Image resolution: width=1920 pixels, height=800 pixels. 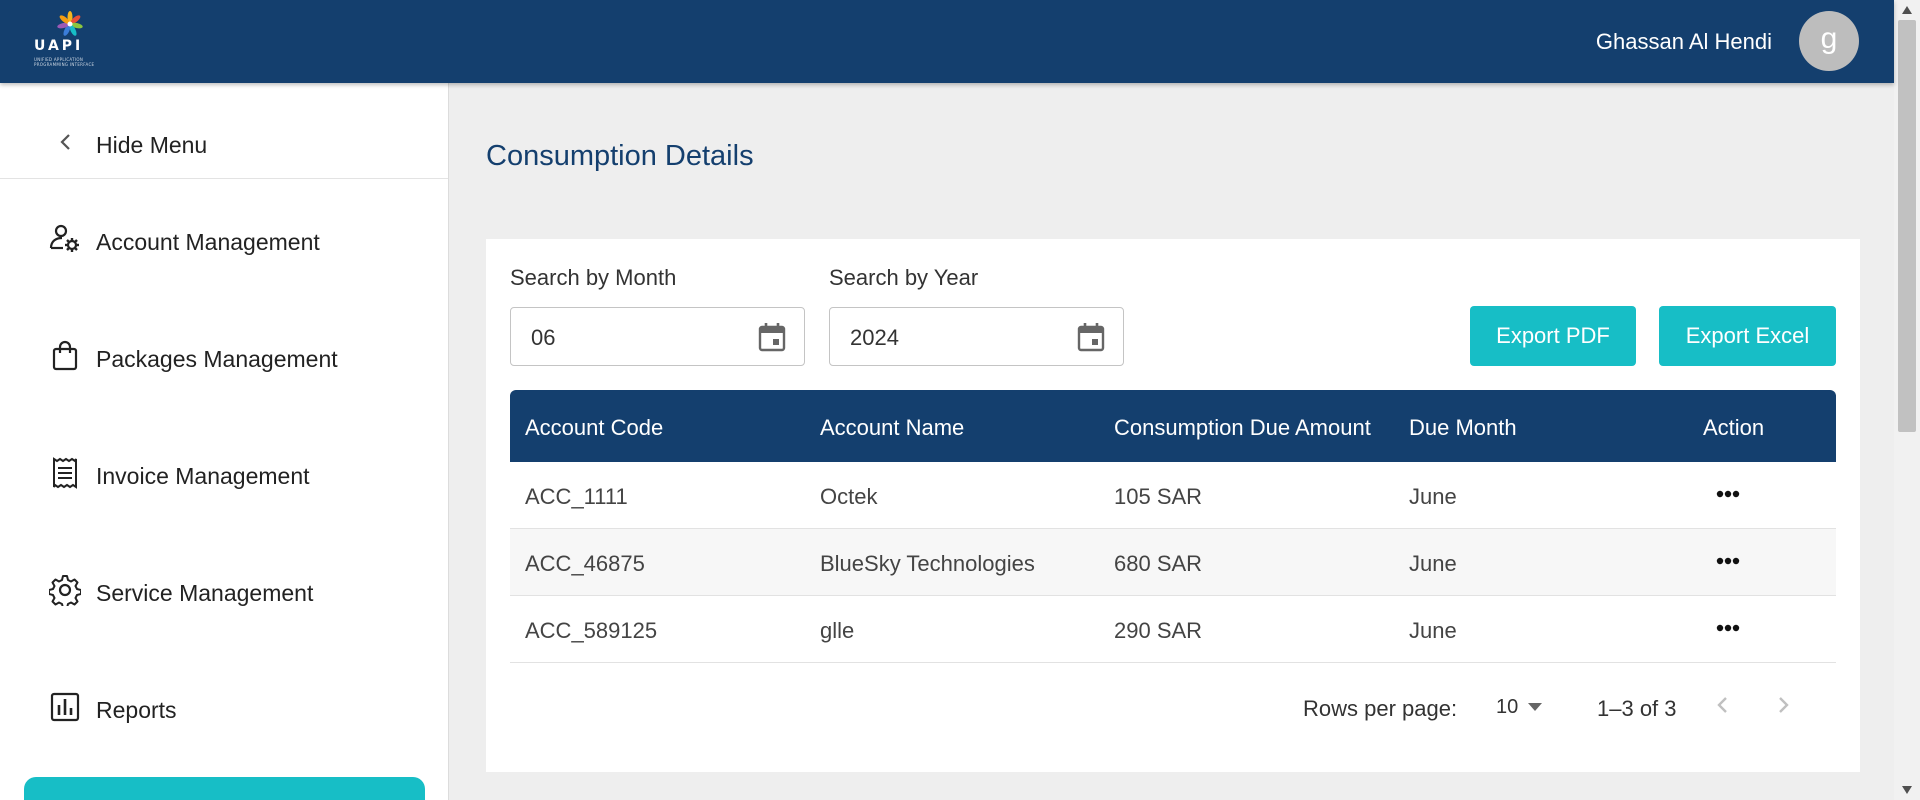 I want to click on sidebar-item-account-management: Account Management, so click(x=224, y=268).